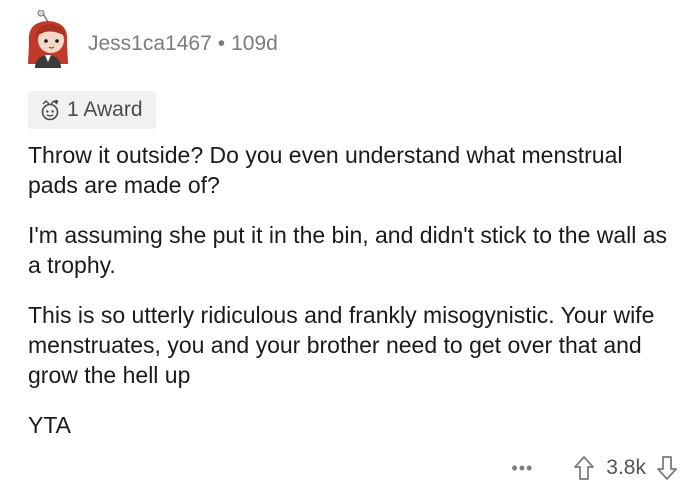  Describe the element at coordinates (105, 109) in the screenshot. I see `award-label: 1 Award` at that location.